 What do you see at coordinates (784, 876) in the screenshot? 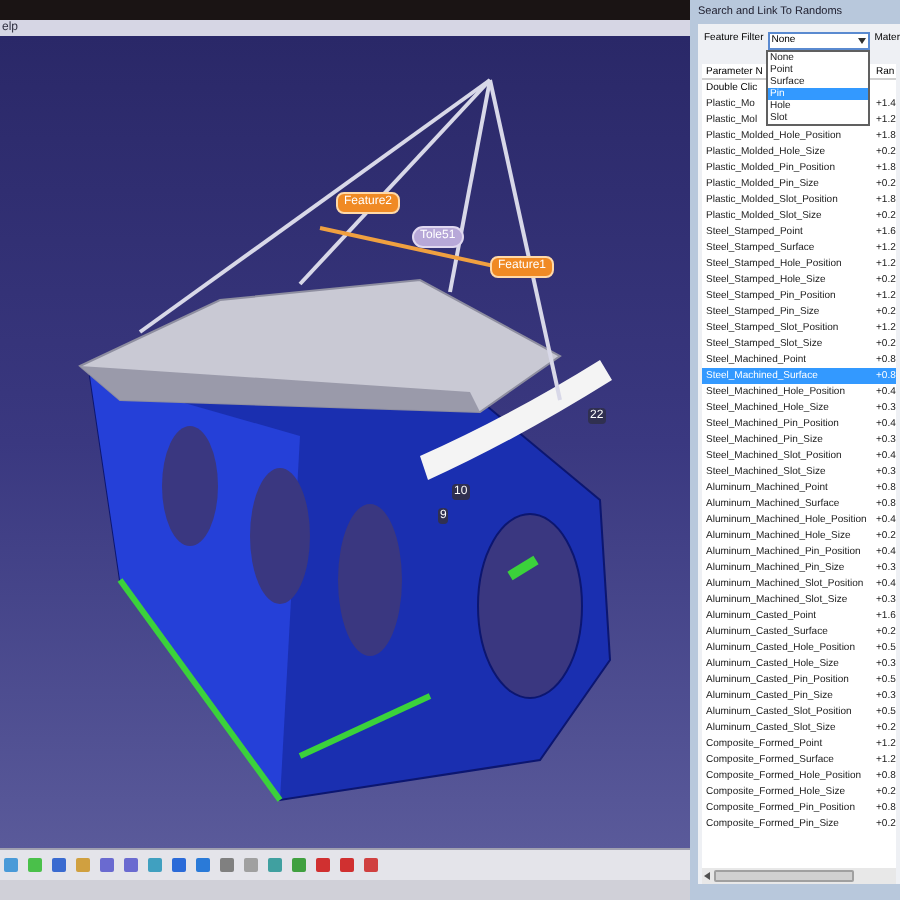
I see `scroll-thumb` at bounding box center [784, 876].